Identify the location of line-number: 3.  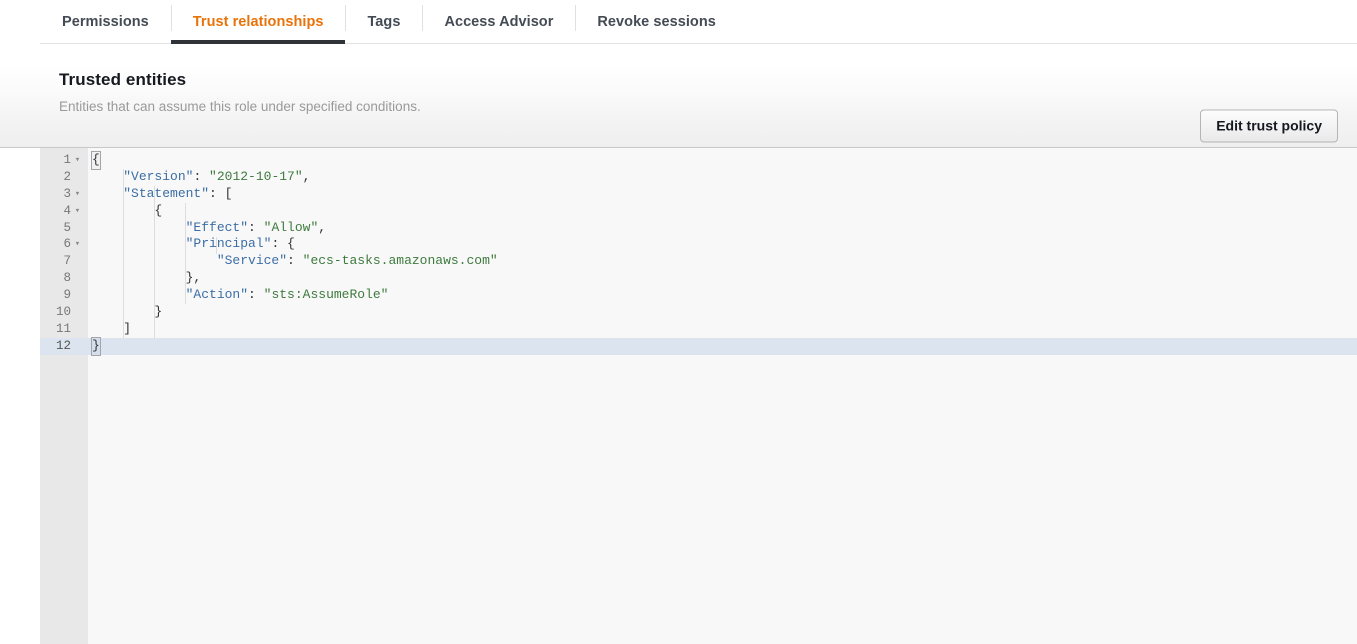
(67, 193).